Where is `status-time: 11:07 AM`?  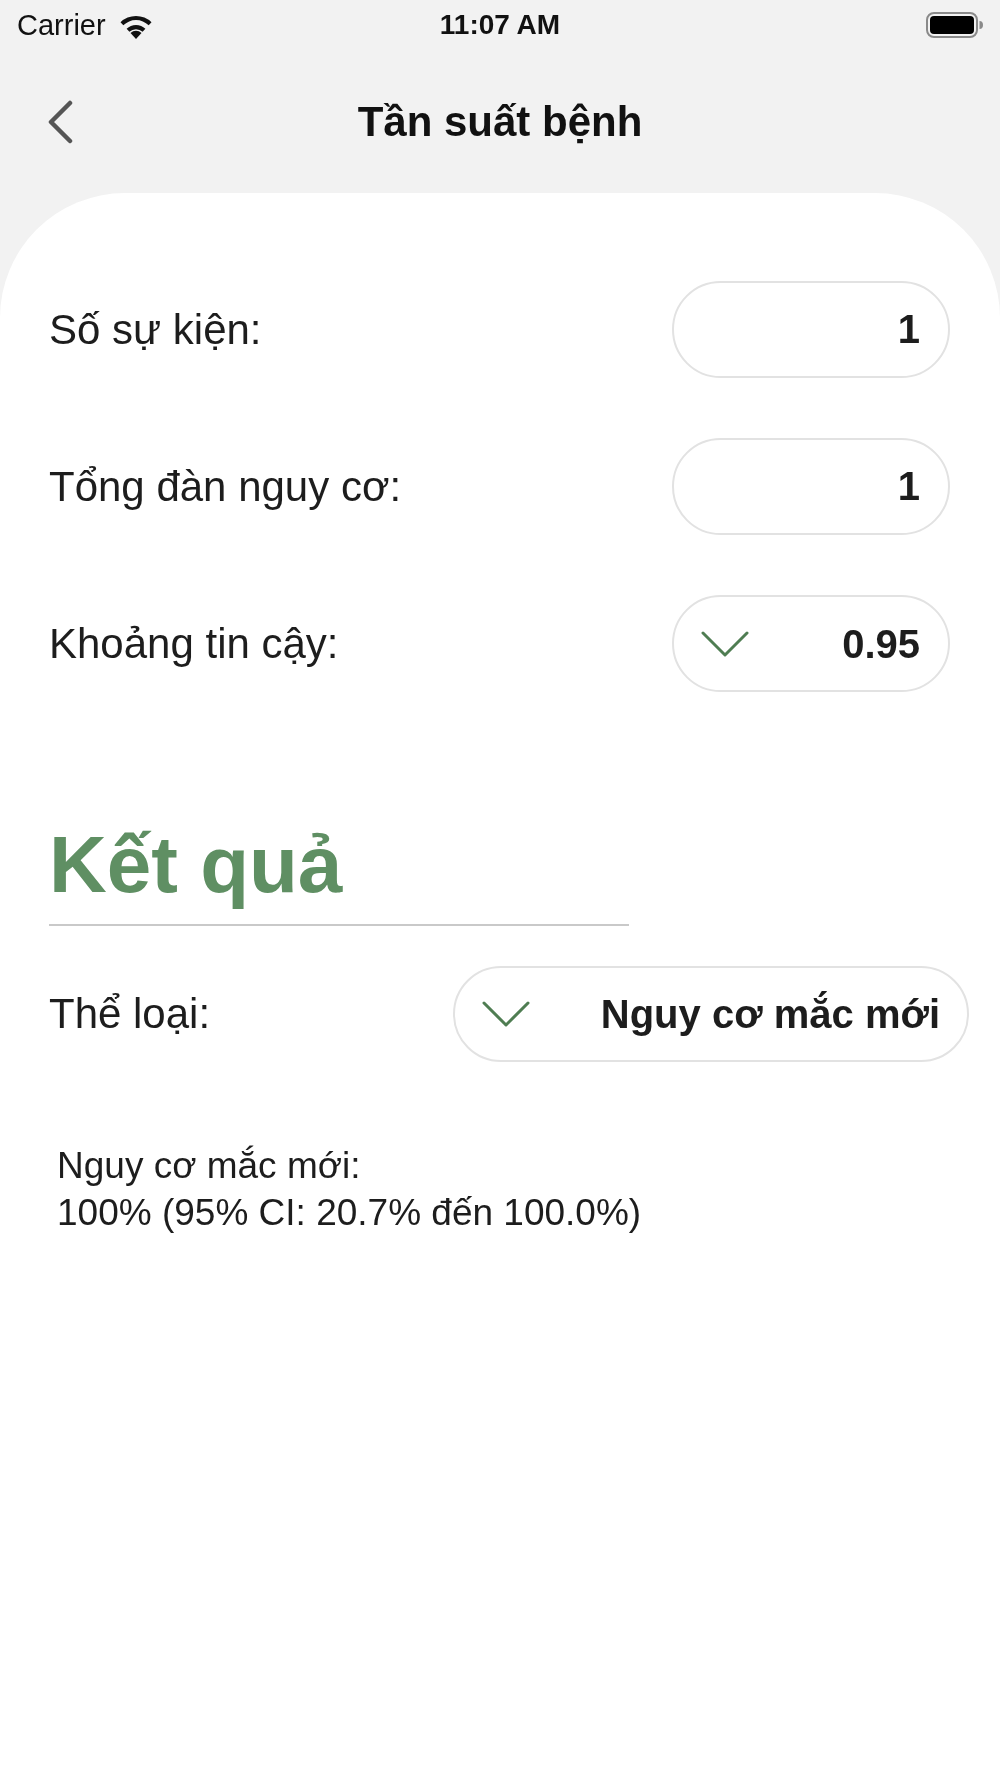 status-time: 11:07 AM is located at coordinates (500, 25).